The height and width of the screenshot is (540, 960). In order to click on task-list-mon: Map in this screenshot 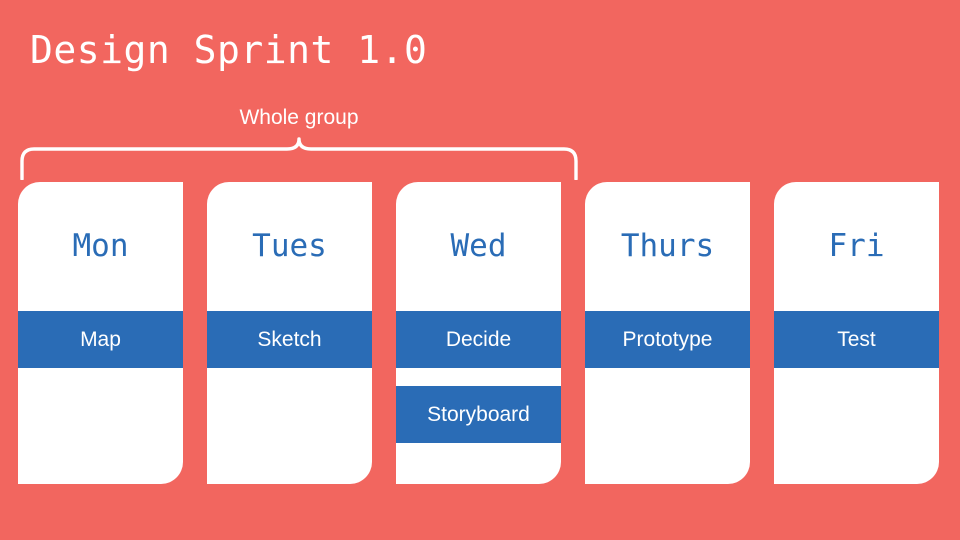, I will do `click(100, 339)`.